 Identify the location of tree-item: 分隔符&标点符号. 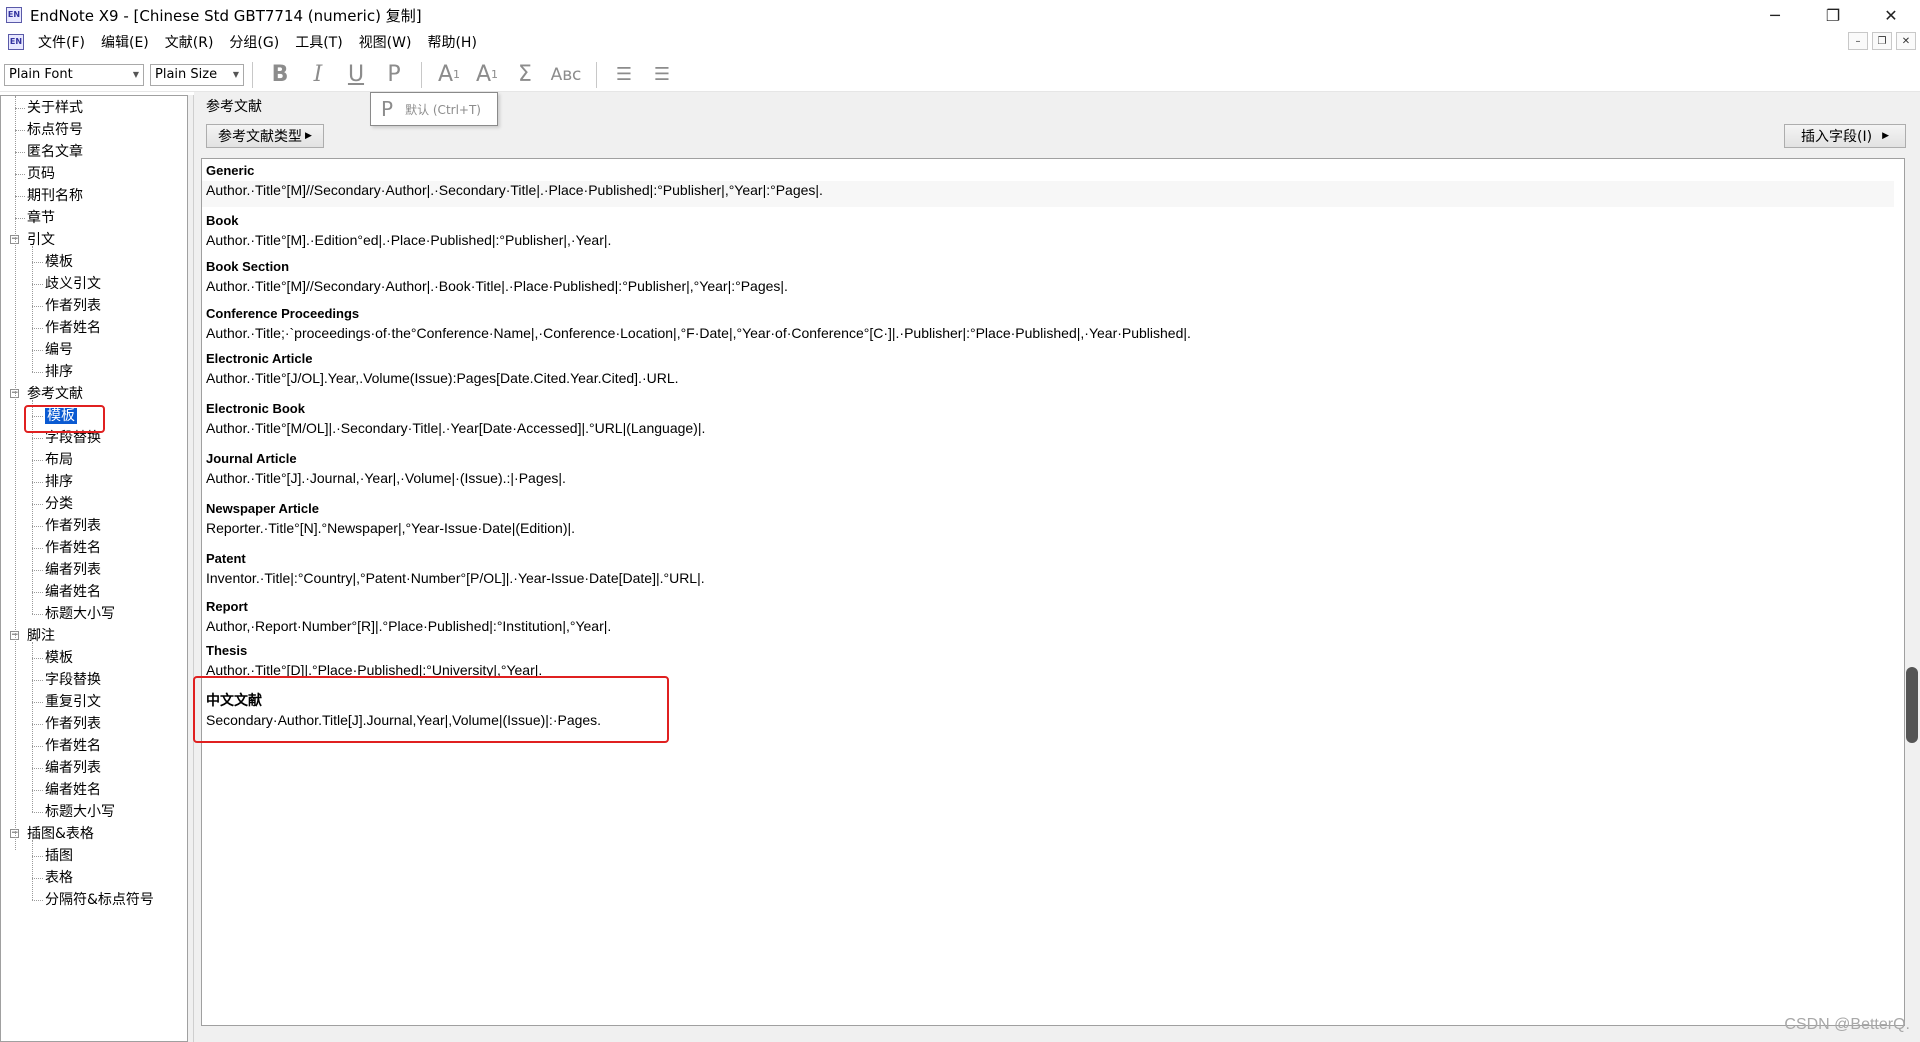
(99, 900).